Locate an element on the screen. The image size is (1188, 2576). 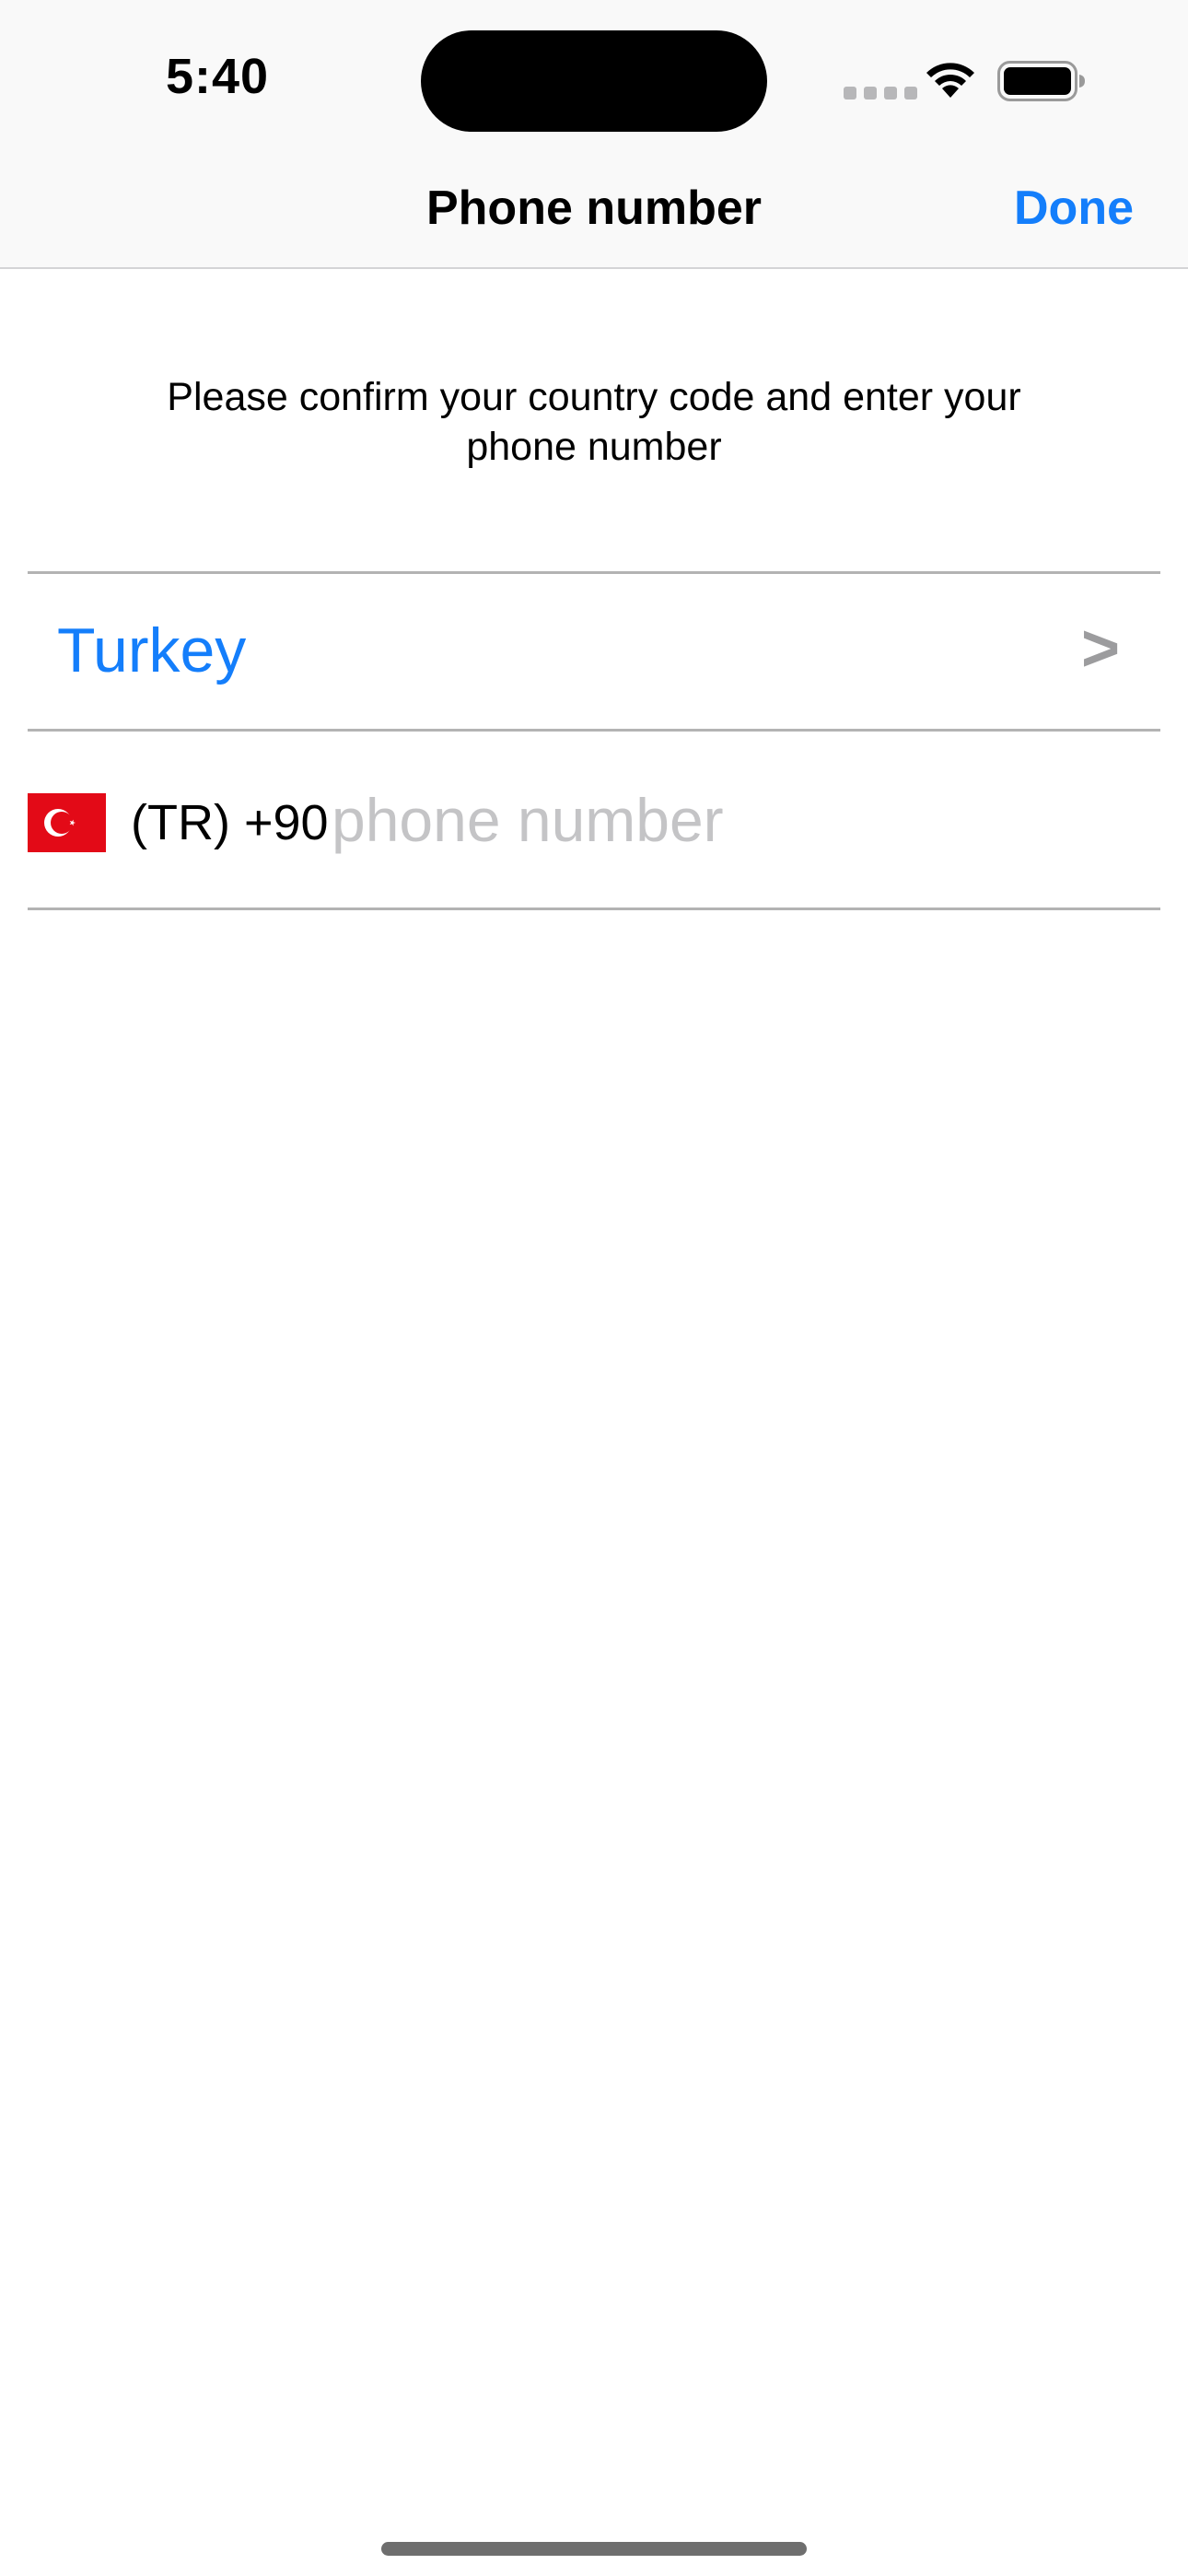
page-title: Phone number is located at coordinates (594, 208).